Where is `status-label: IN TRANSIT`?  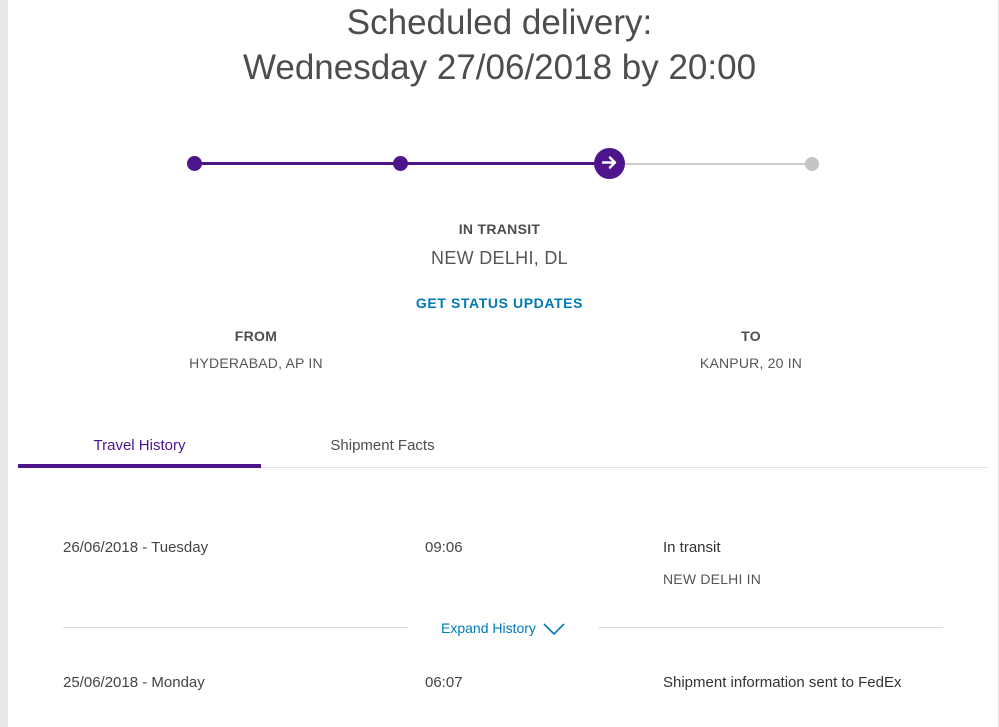
status-label: IN TRANSIT is located at coordinates (499, 229).